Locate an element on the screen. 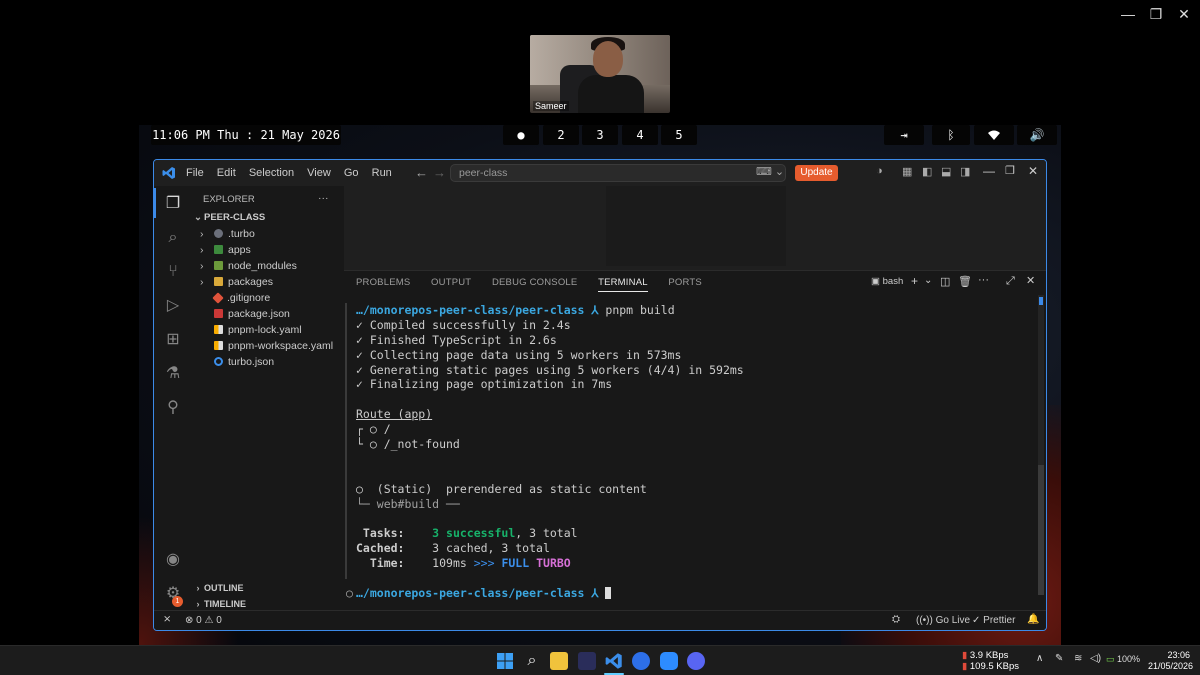 Image resolution: width=1200 pixels, height=675 pixels. prettier-button: ✓ Prettier is located at coordinates (993, 620).